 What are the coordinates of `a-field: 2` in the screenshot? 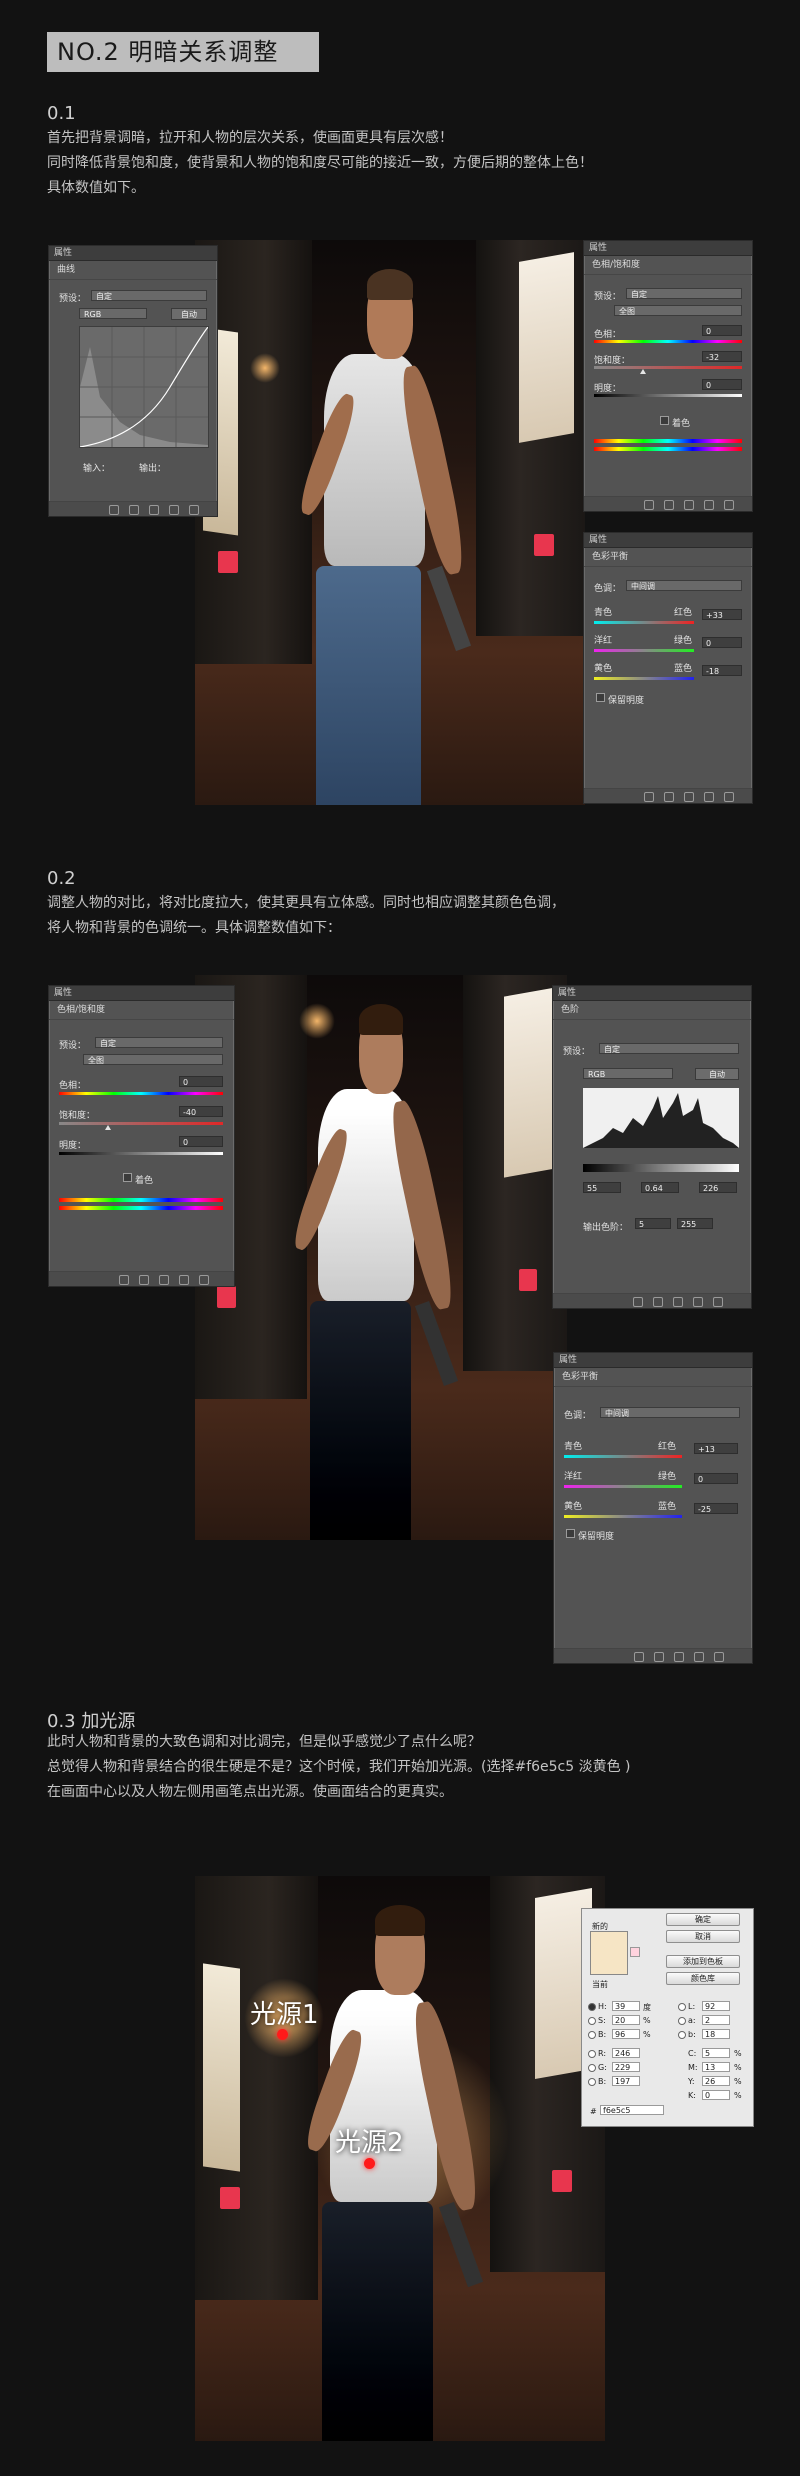 It's located at (716, 2020).